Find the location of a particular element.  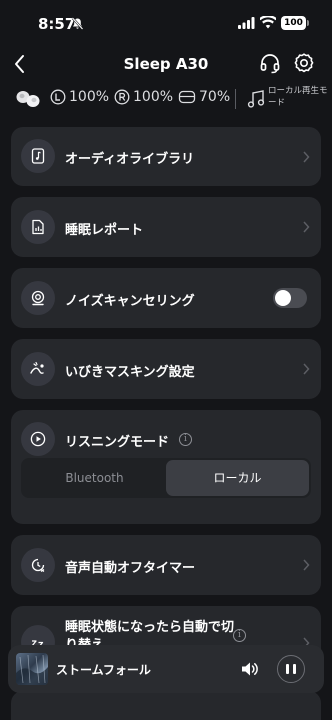

play-circle-icon is located at coordinates (38, 439).